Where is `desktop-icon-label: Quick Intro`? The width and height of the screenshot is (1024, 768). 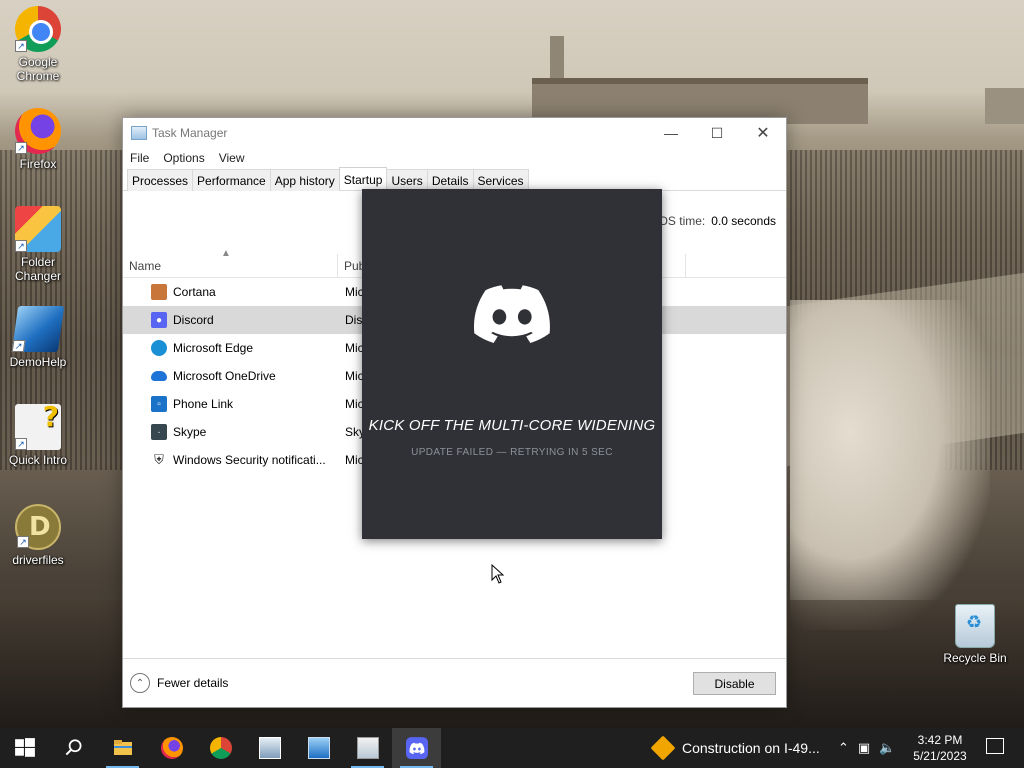 desktop-icon-label: Quick Intro is located at coordinates (38, 460).